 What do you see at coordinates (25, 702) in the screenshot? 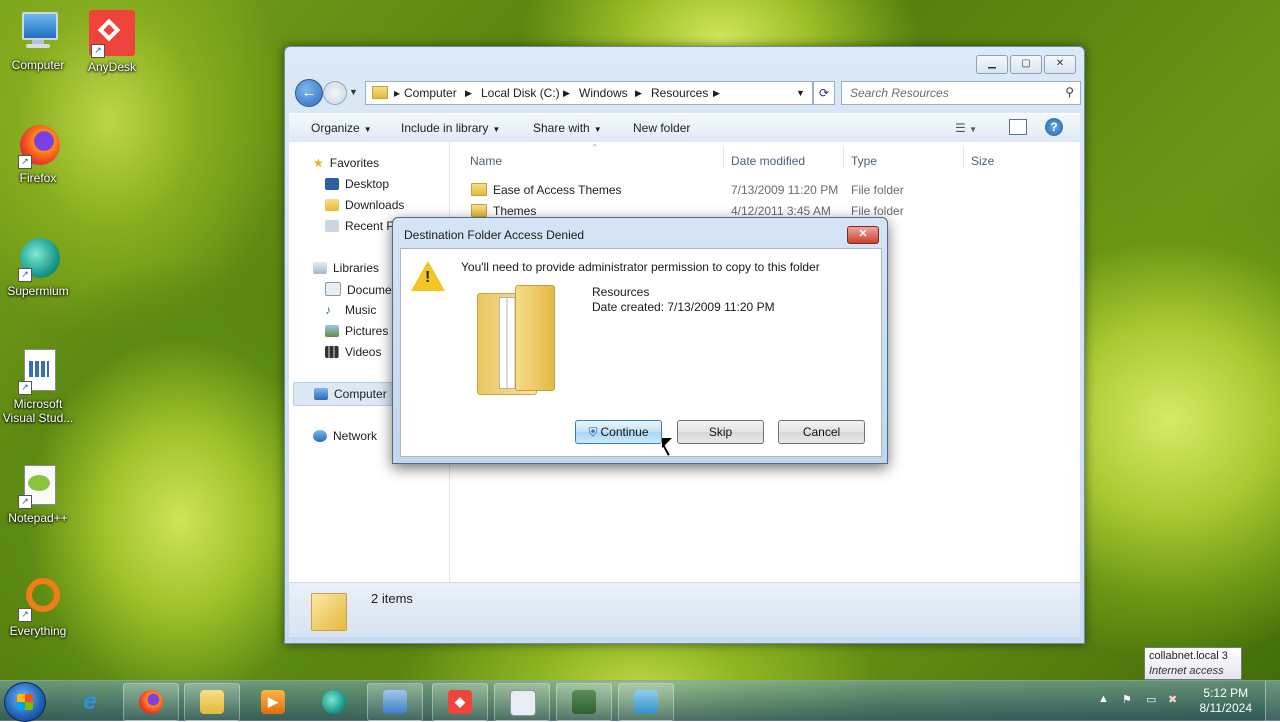
I see `start-button` at bounding box center [25, 702].